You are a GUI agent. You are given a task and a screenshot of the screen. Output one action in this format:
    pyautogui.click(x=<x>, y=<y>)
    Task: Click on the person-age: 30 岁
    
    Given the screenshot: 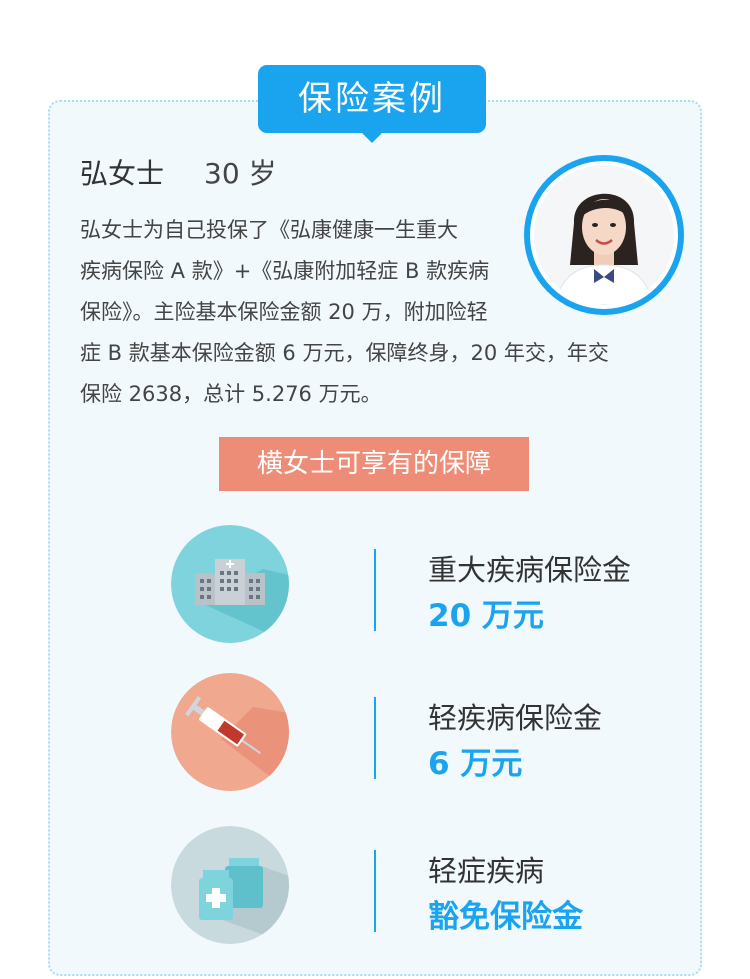 What is the action you would take?
    pyautogui.click(x=240, y=173)
    